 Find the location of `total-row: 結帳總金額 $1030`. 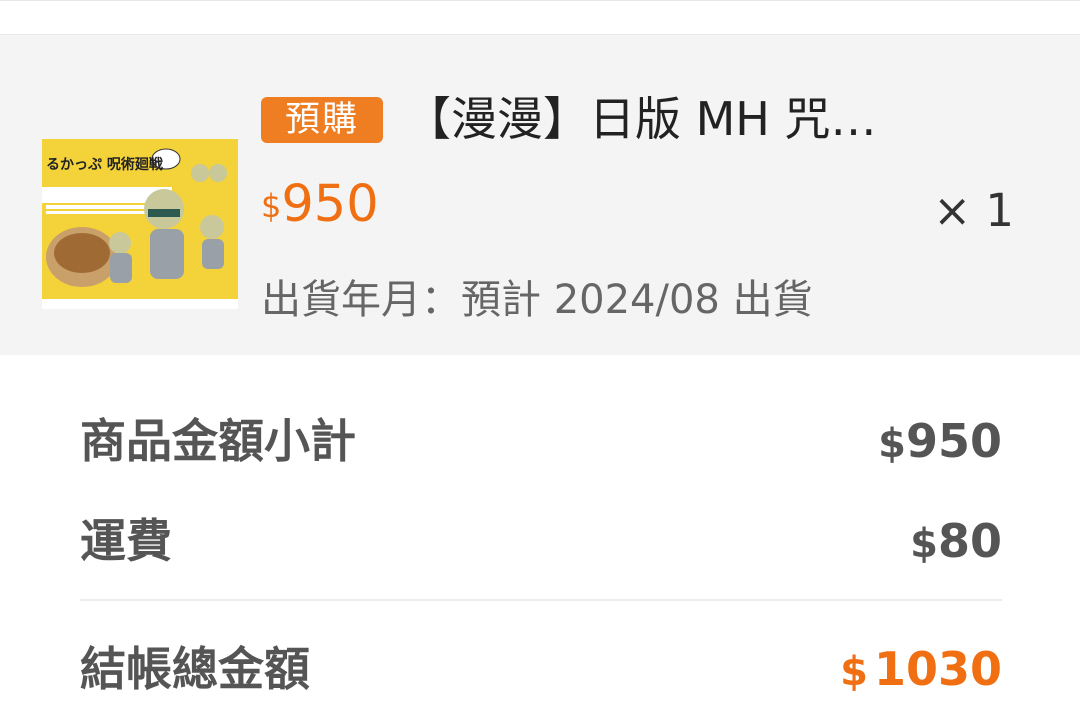

total-row: 結帳總金額 $1030 is located at coordinates (541, 669).